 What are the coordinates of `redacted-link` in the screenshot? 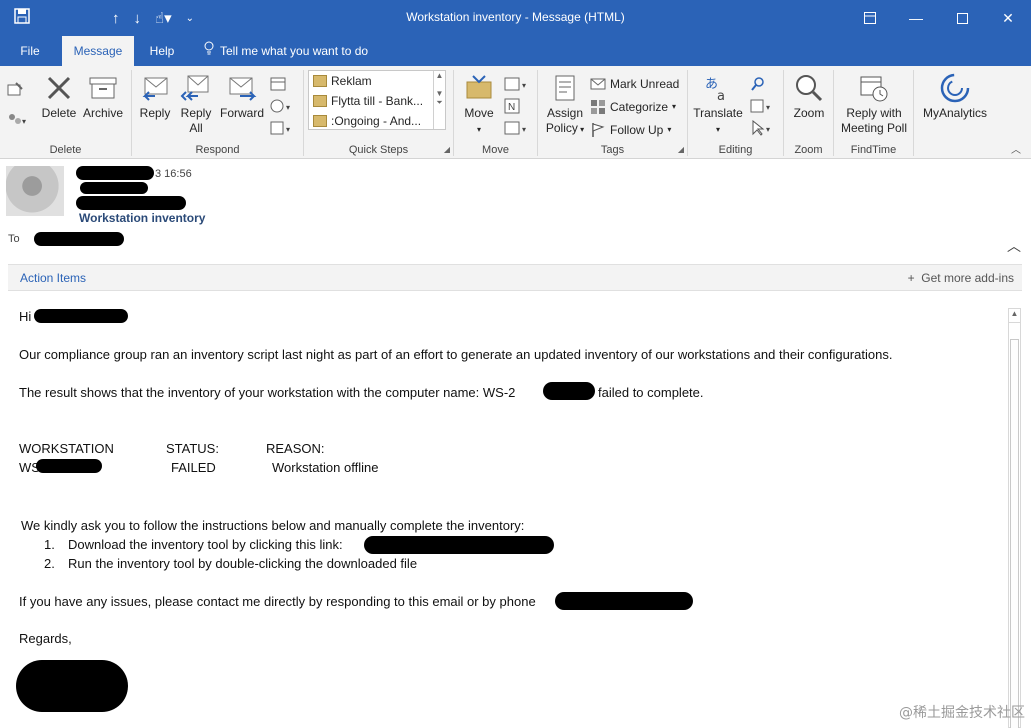 It's located at (459, 545).